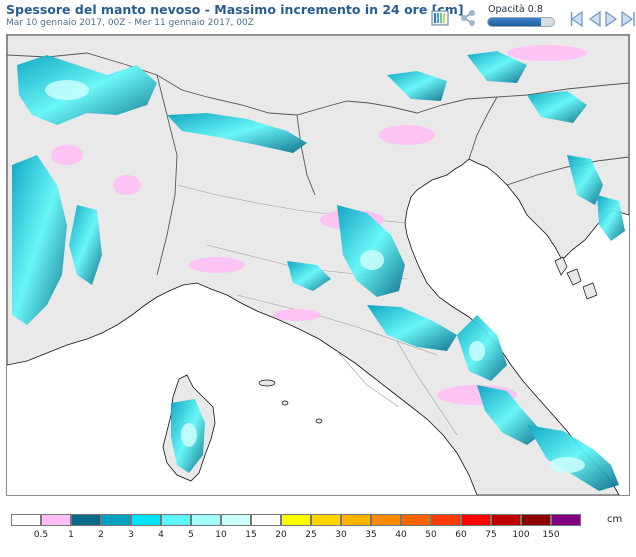 The width and height of the screenshot is (636, 557). I want to click on toolbar: Opacità 0.8, so click(533, 18).